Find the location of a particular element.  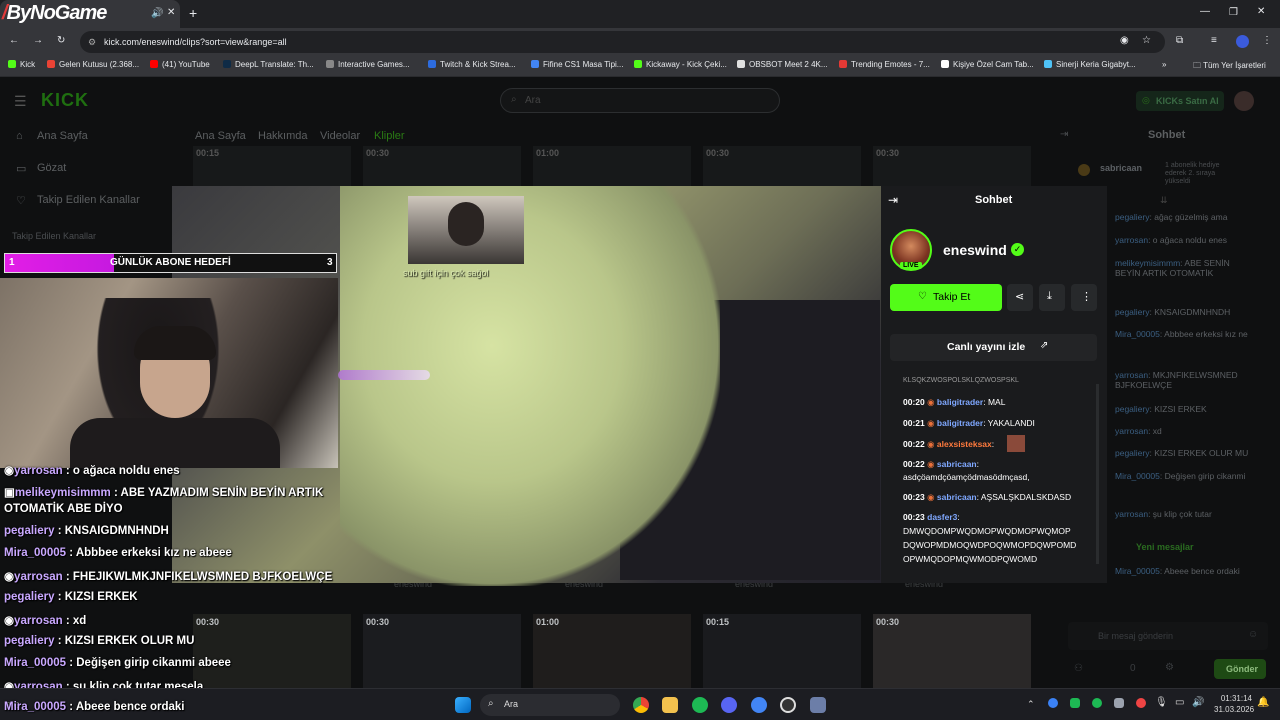

goal-current: 1 is located at coordinates (12, 262).